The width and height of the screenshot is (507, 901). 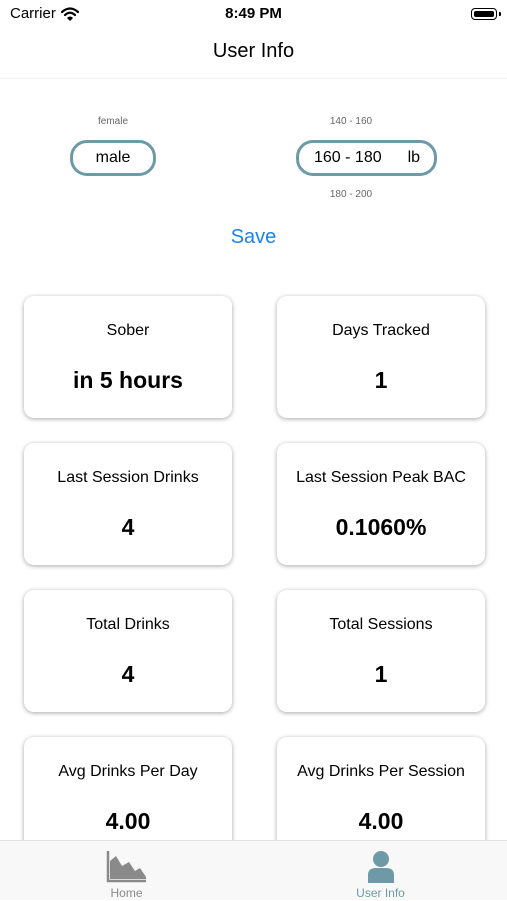 What do you see at coordinates (253, 78) in the screenshot?
I see `header-divider` at bounding box center [253, 78].